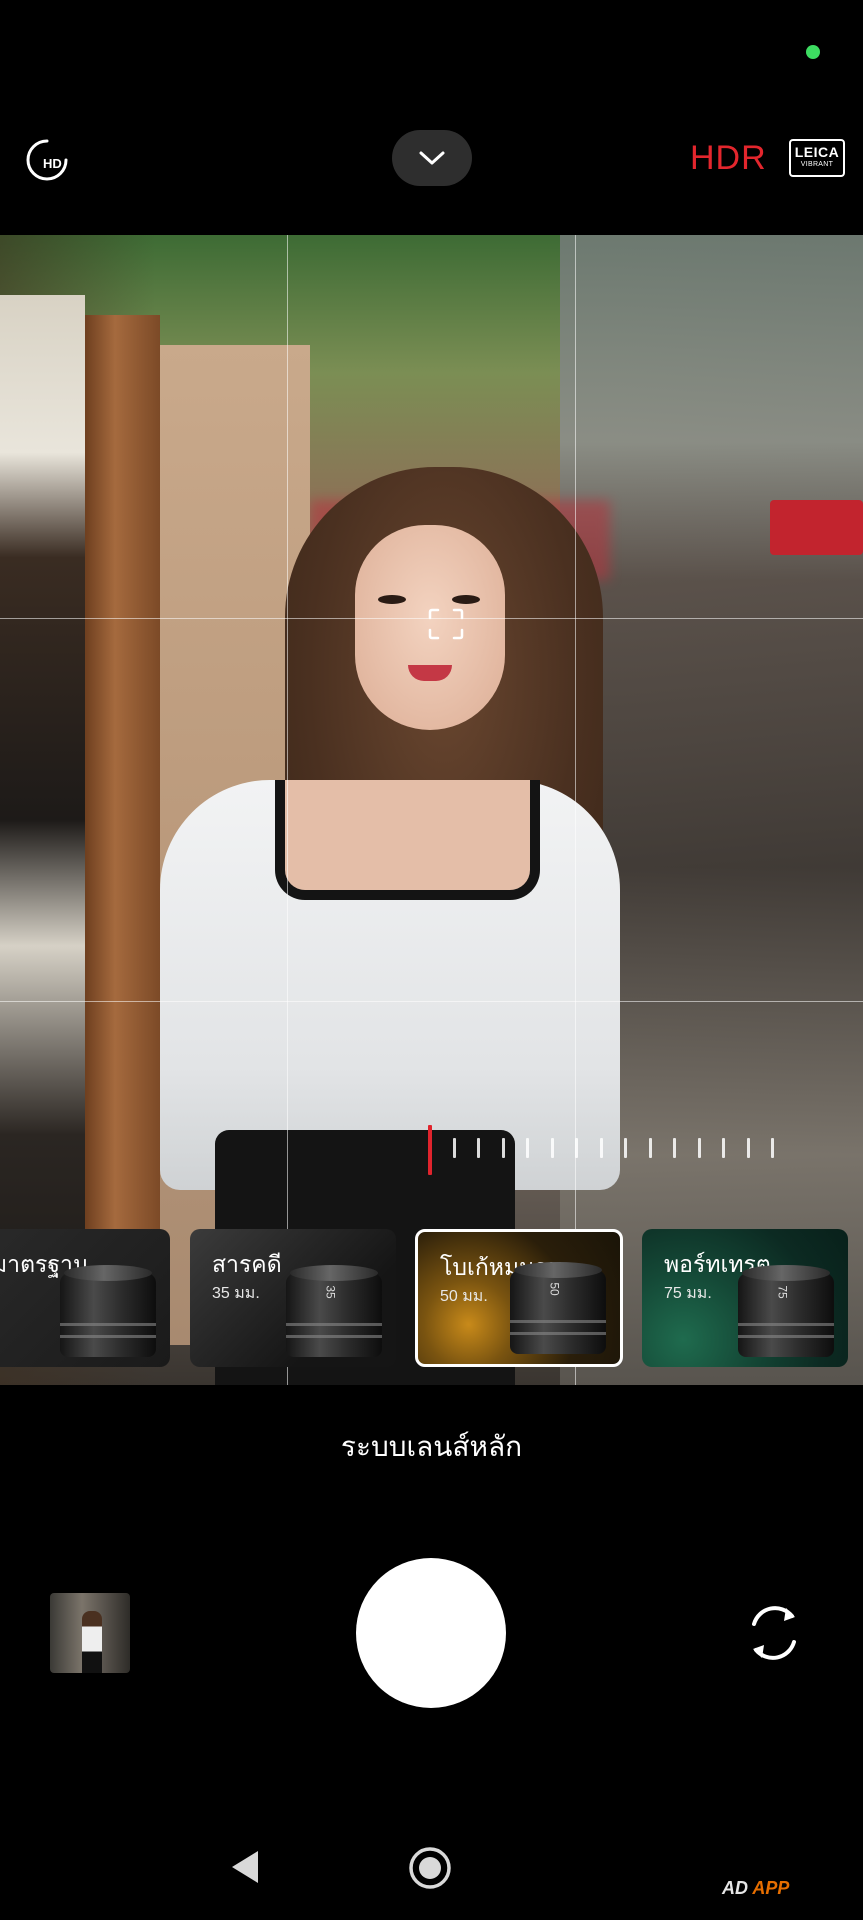 This screenshot has width=863, height=1920. What do you see at coordinates (558, 1308) in the screenshot?
I see `lens-image: 50` at bounding box center [558, 1308].